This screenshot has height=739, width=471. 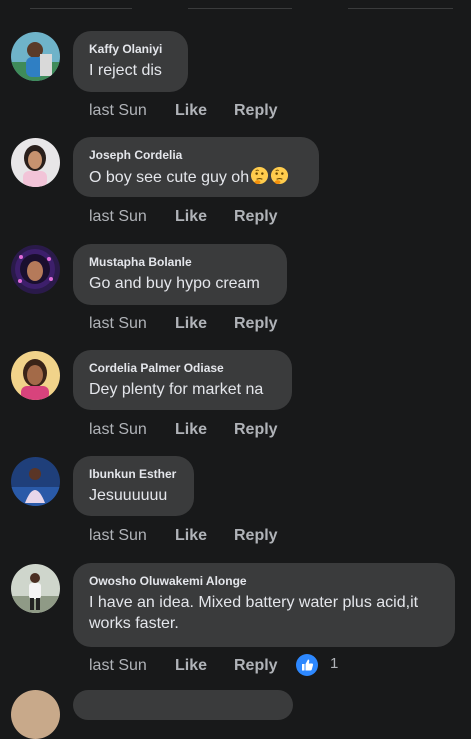 I want to click on comment-text: Go and buy hypo cream, so click(x=174, y=283).